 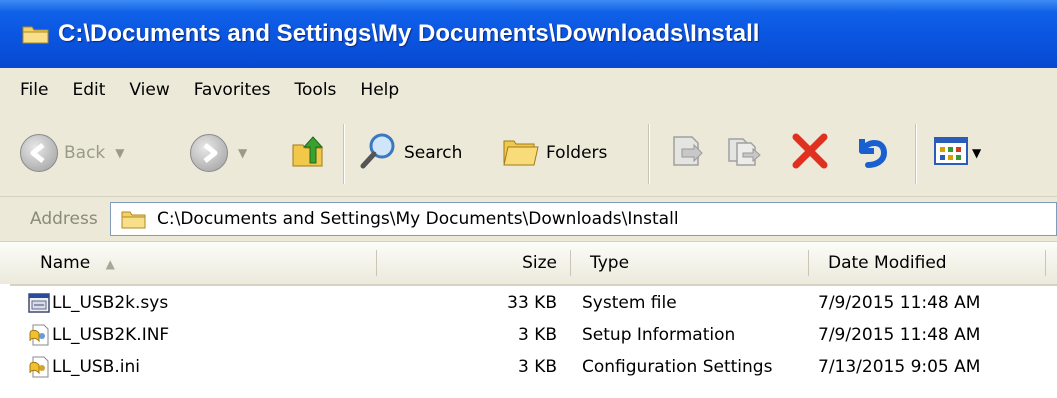 What do you see at coordinates (629, 303) in the screenshot?
I see `file-type: System file` at bounding box center [629, 303].